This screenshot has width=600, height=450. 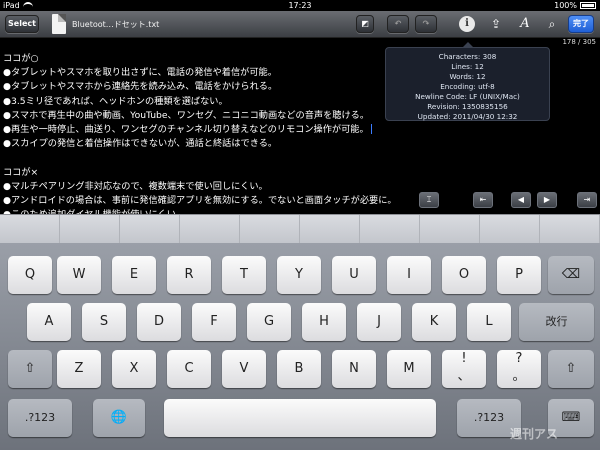 What do you see at coordinates (300, 173) in the screenshot?
I see `text-line: ココが×` at bounding box center [300, 173].